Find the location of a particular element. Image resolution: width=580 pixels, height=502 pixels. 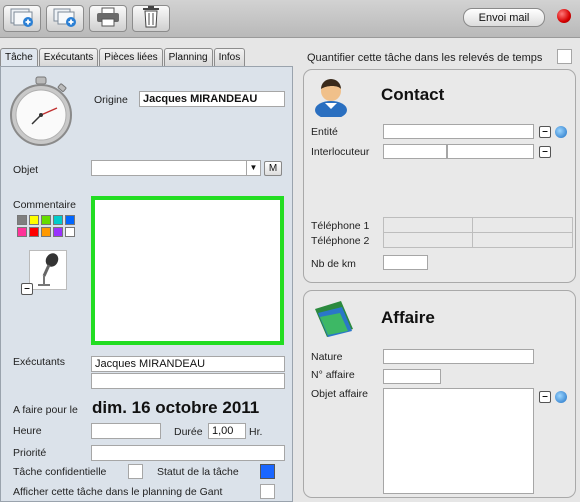

km-field is located at coordinates (405, 262).